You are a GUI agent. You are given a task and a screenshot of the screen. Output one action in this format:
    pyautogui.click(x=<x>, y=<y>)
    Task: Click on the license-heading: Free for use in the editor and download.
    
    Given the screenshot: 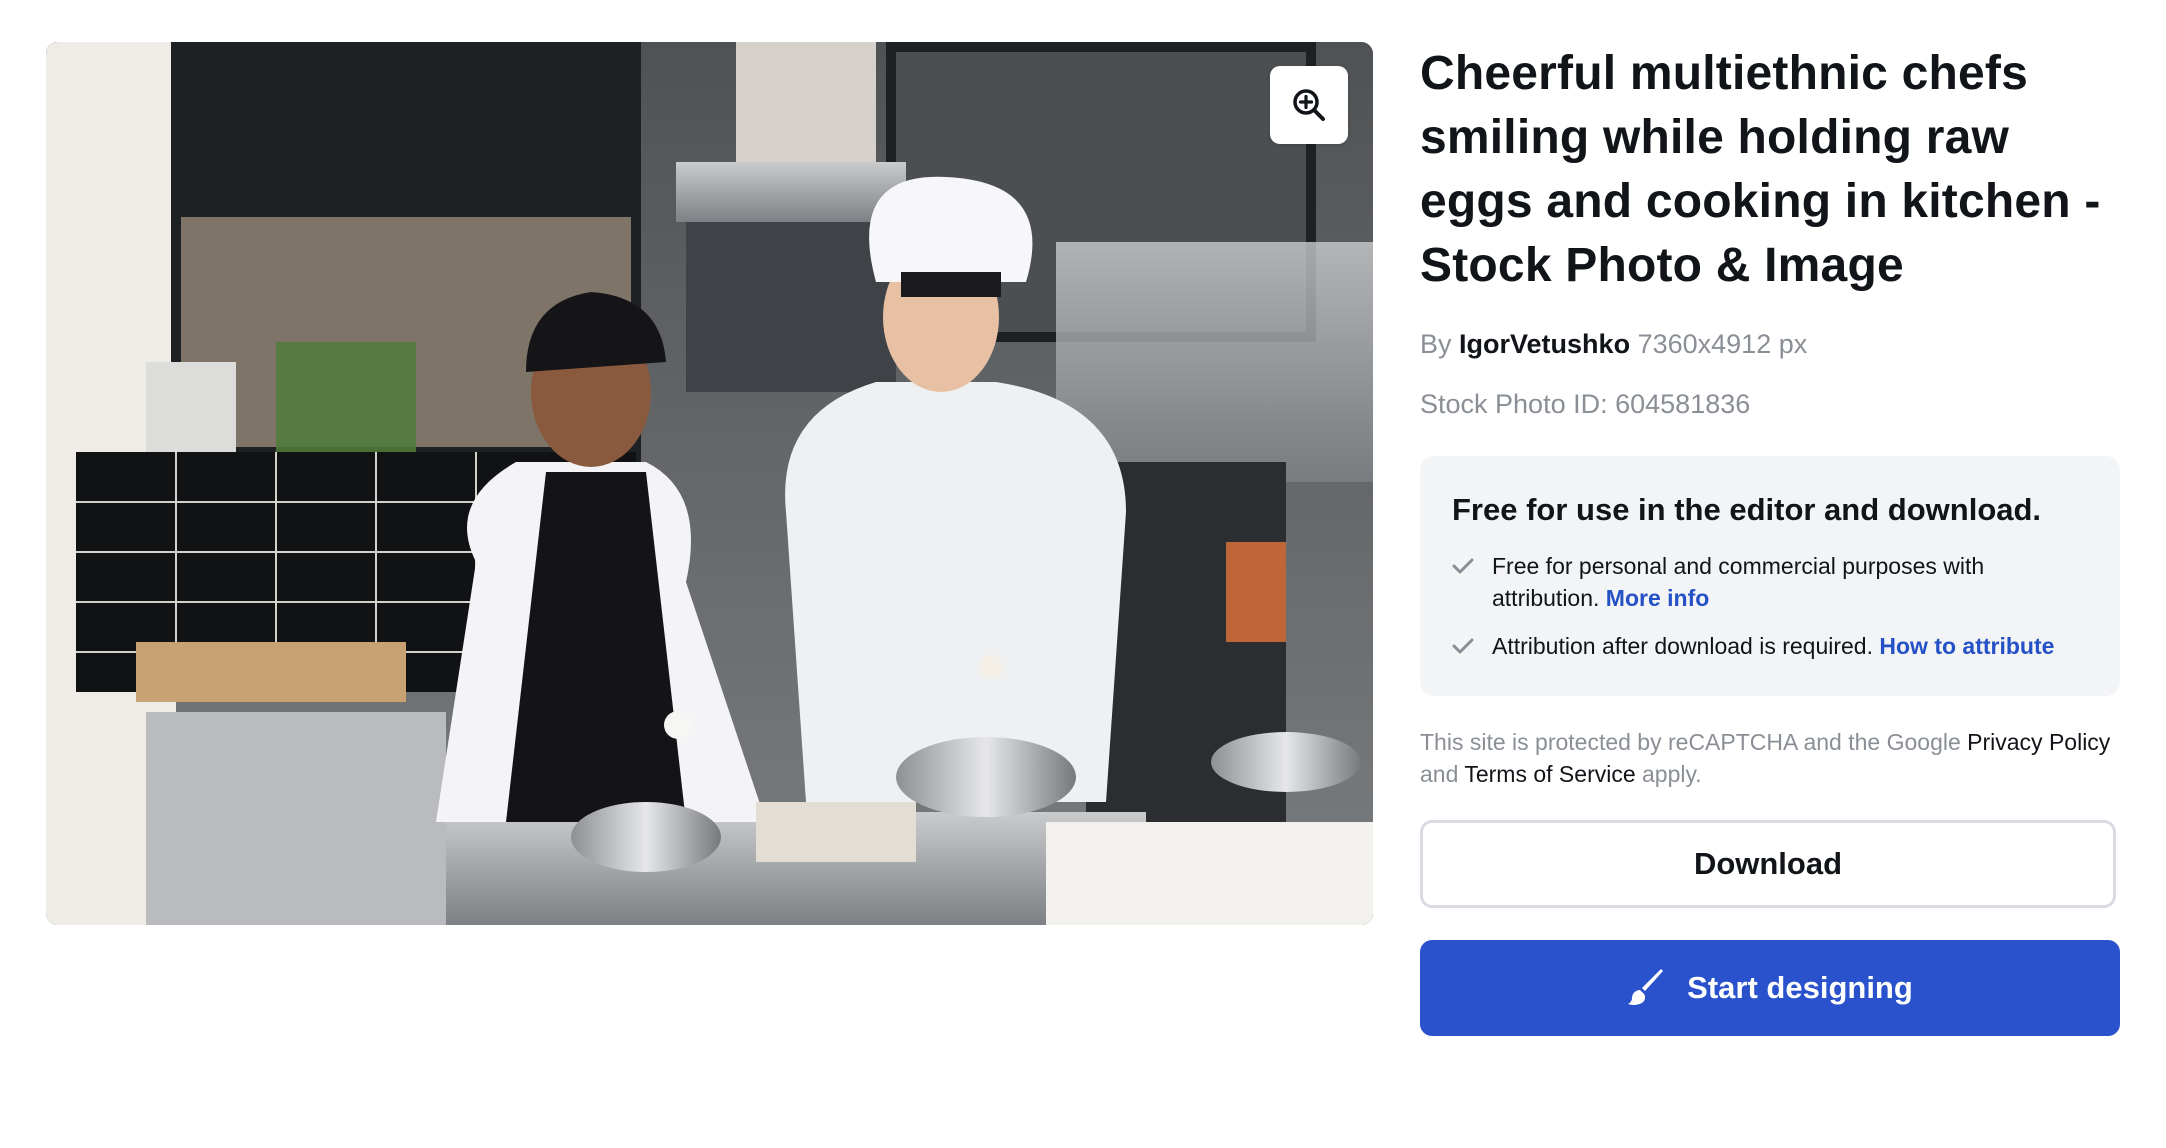 What is the action you would take?
    pyautogui.click(x=1747, y=509)
    